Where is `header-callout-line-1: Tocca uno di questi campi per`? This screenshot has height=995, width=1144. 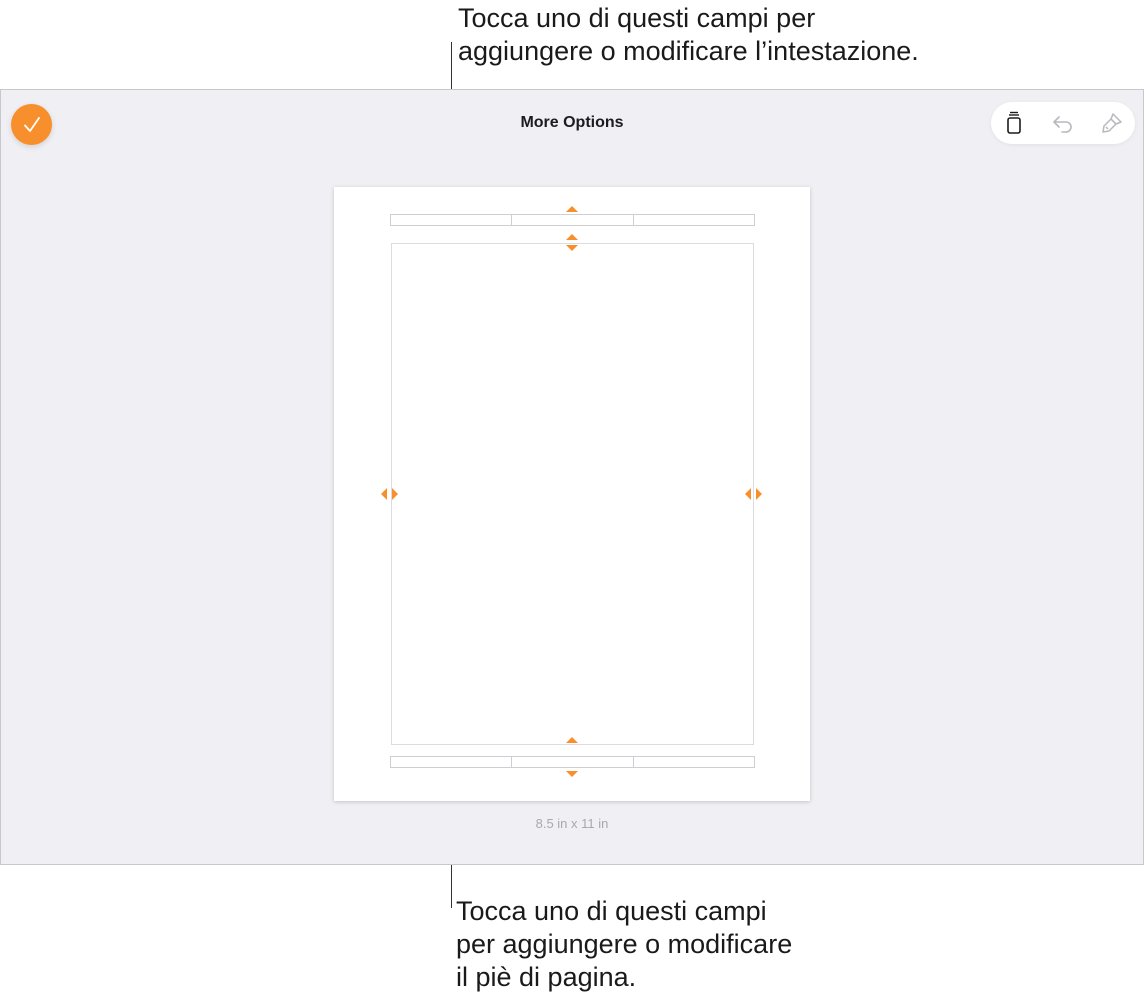
header-callout-line-1: Tocca uno di questi campi per is located at coordinates (637, 18).